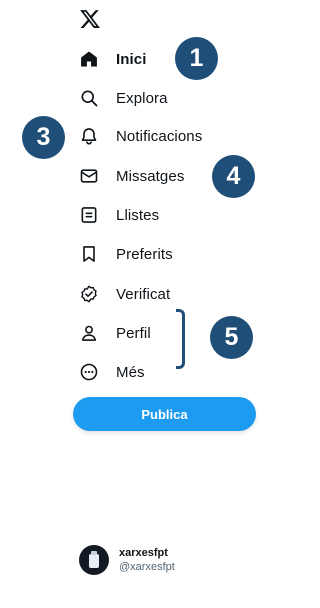 This screenshot has height=608, width=320. What do you see at coordinates (233, 176) in the screenshot?
I see `annotation-badge-4: 4` at bounding box center [233, 176].